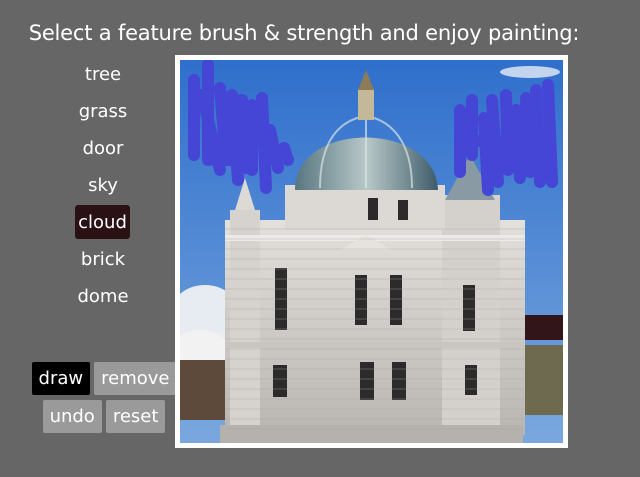  I want to click on cloud-shape, so click(530, 72).